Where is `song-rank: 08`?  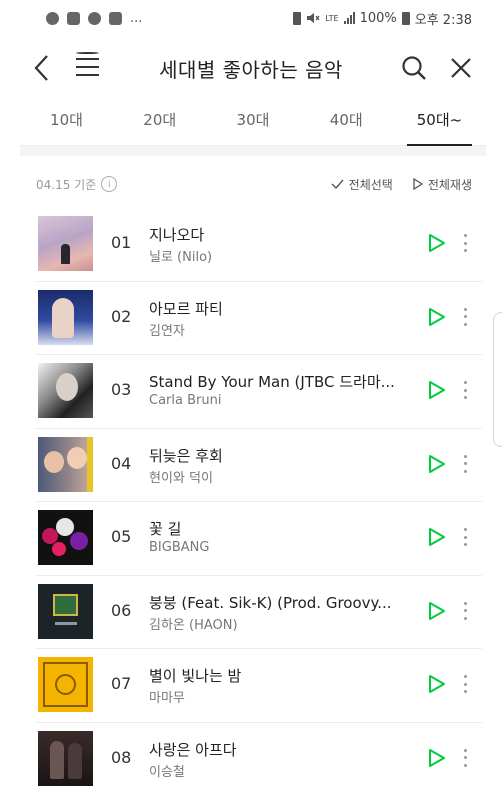
song-rank: 08 is located at coordinates (121, 757).